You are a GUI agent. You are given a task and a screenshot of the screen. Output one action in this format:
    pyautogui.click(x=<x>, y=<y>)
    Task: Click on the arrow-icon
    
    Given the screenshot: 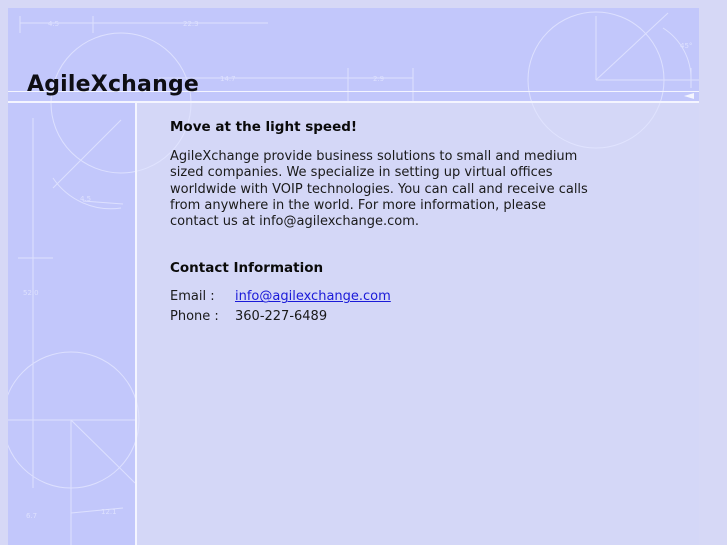 What is the action you would take?
    pyautogui.click(x=689, y=96)
    